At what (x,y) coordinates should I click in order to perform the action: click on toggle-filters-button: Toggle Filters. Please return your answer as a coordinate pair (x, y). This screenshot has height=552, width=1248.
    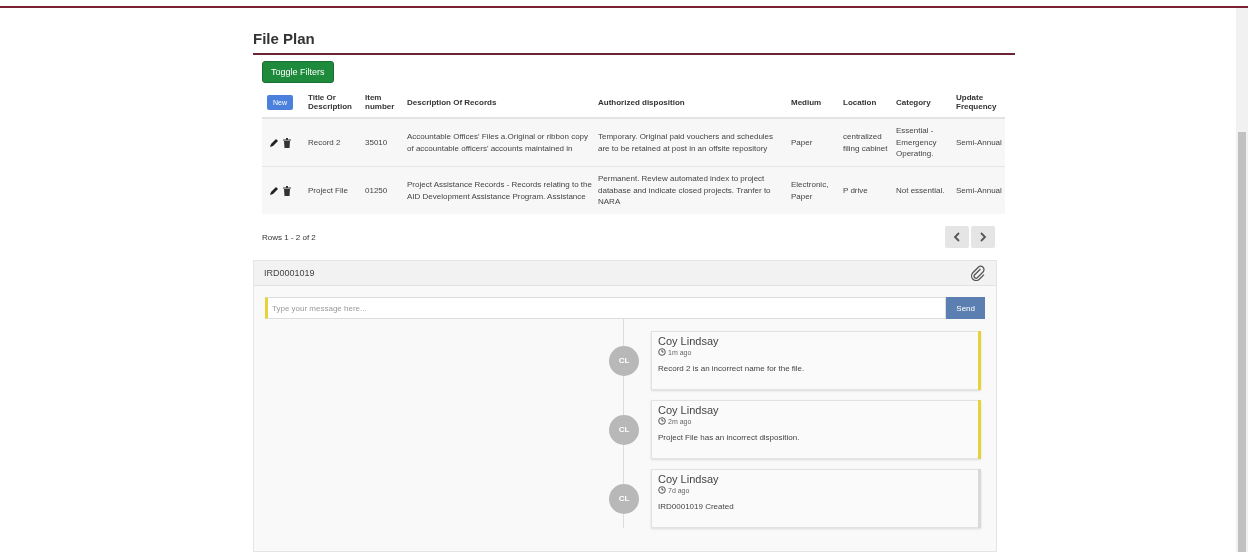
    Looking at the image, I should click on (298, 72).